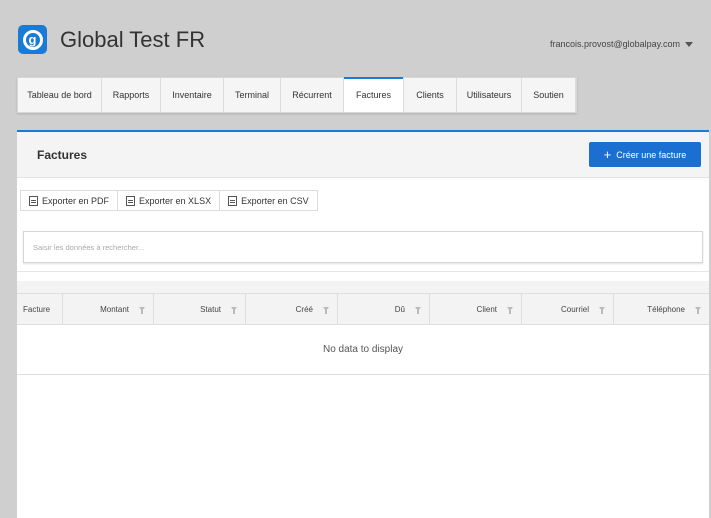 The image size is (711, 518). What do you see at coordinates (430, 95) in the screenshot?
I see `tab-clients: Clients` at bounding box center [430, 95].